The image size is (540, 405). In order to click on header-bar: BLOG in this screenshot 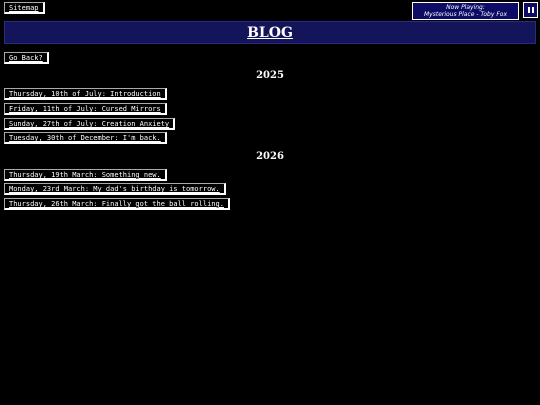, I will do `click(270, 32)`.